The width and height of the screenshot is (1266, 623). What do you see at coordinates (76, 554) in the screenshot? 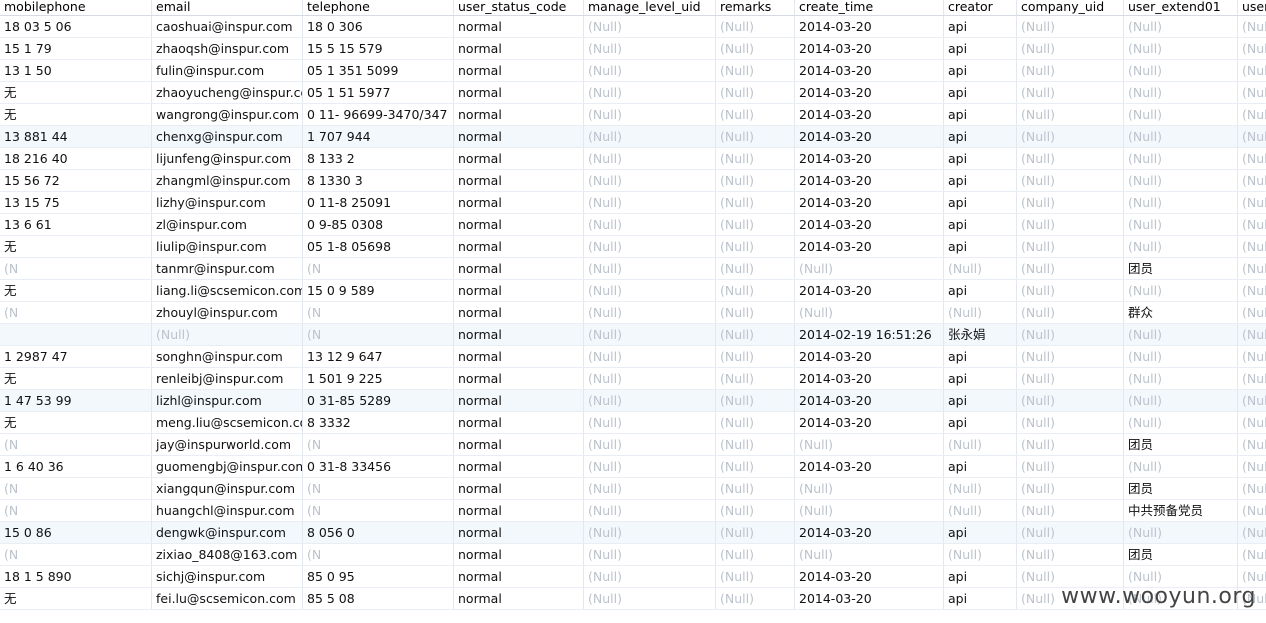
I see `table-cell-mobilephone: (N` at bounding box center [76, 554].